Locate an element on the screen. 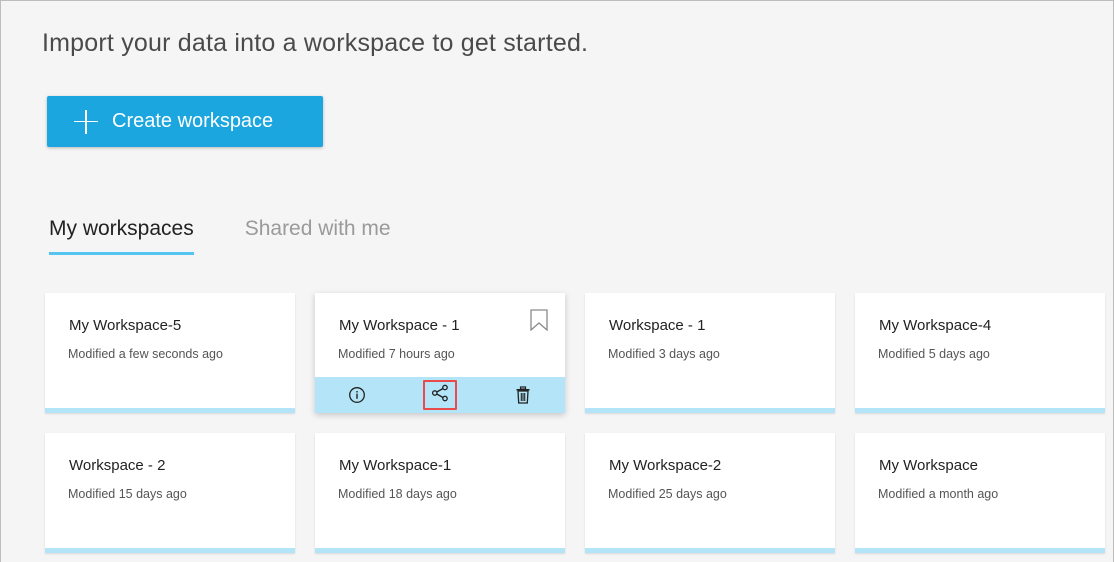 This screenshot has height=562, width=1114. trash-icon is located at coordinates (523, 397).